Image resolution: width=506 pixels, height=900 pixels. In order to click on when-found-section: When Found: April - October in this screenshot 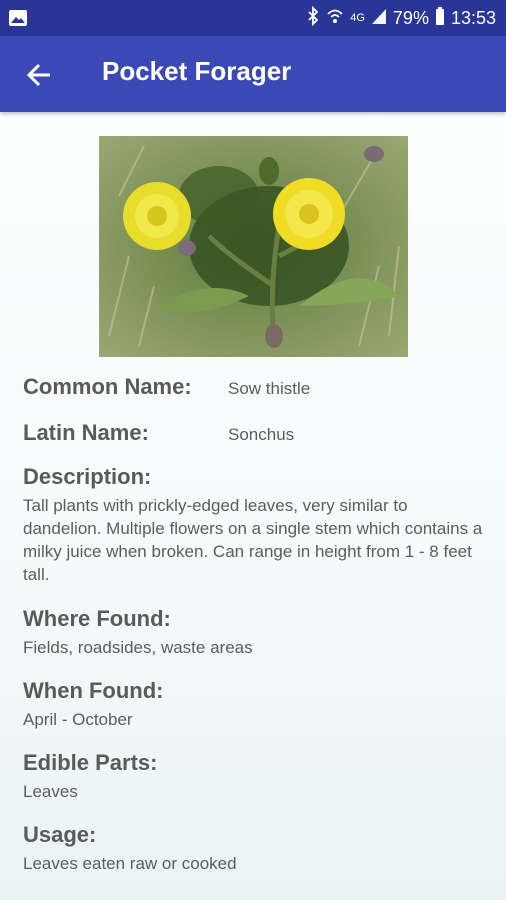, I will do `click(253, 704)`.